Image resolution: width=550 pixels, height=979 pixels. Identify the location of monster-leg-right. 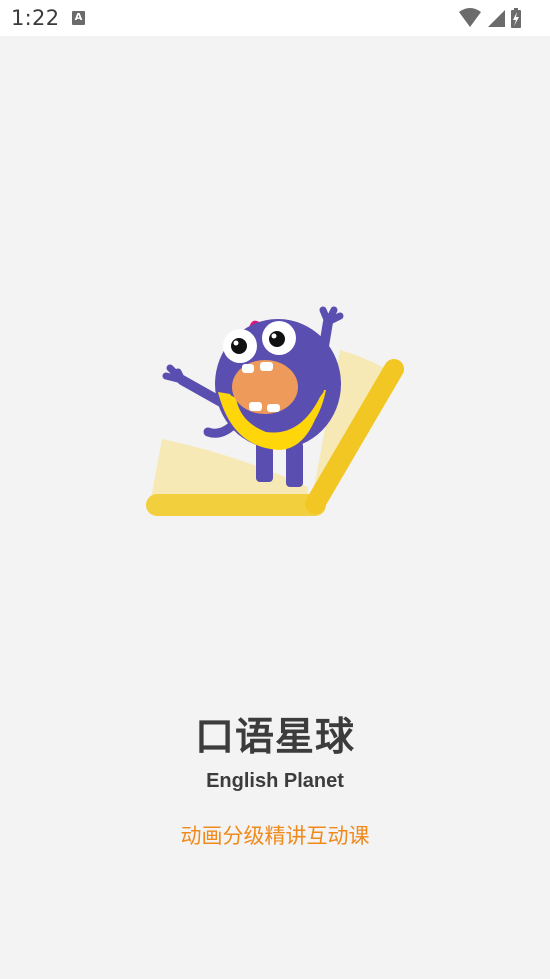
(294, 464).